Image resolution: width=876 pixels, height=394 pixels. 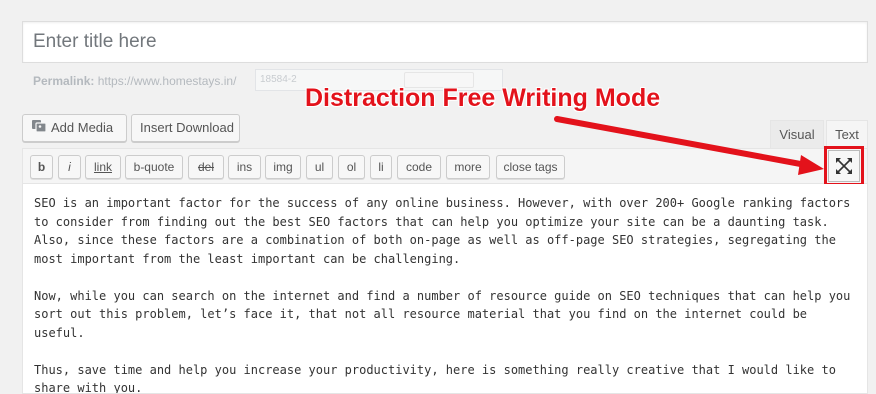 What do you see at coordinates (530, 167) in the screenshot?
I see `quicktag-close-tags-button: close tags` at bounding box center [530, 167].